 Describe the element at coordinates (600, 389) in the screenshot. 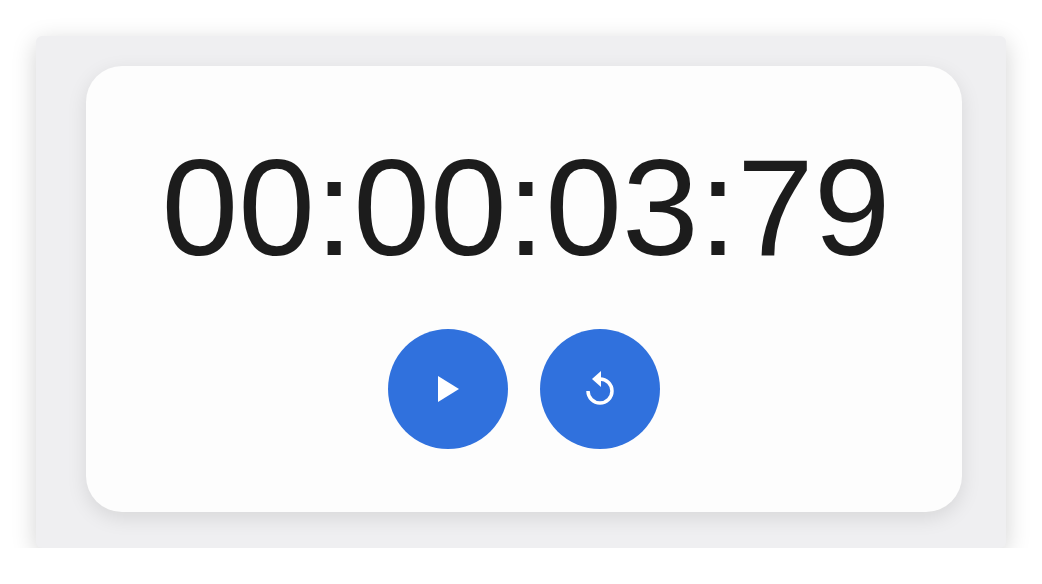

I see `reset-icon` at that location.